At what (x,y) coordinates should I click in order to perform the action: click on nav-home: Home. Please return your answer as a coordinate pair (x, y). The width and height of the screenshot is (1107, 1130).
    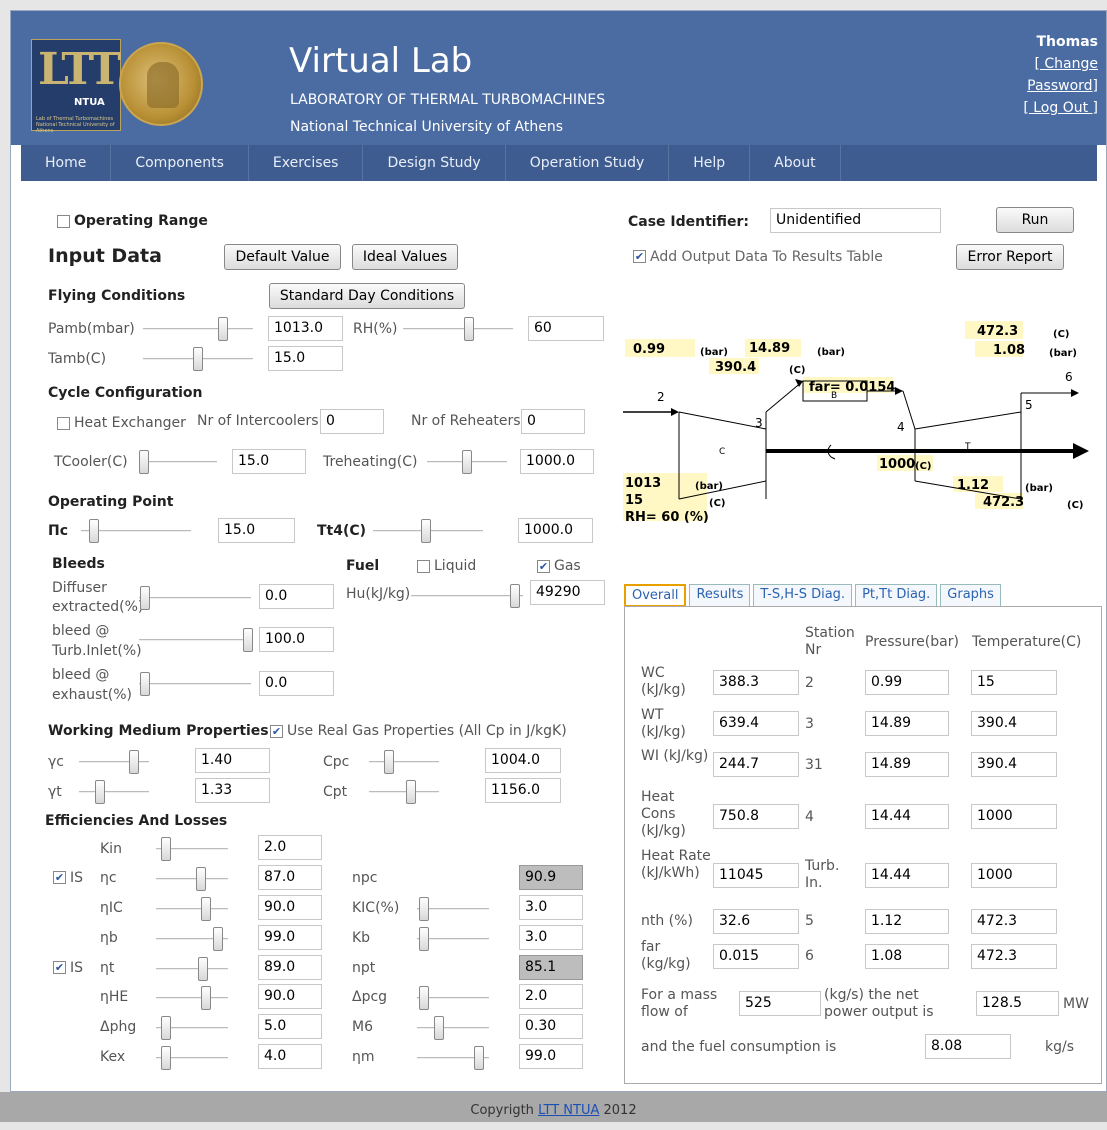
    Looking at the image, I should click on (66, 163).